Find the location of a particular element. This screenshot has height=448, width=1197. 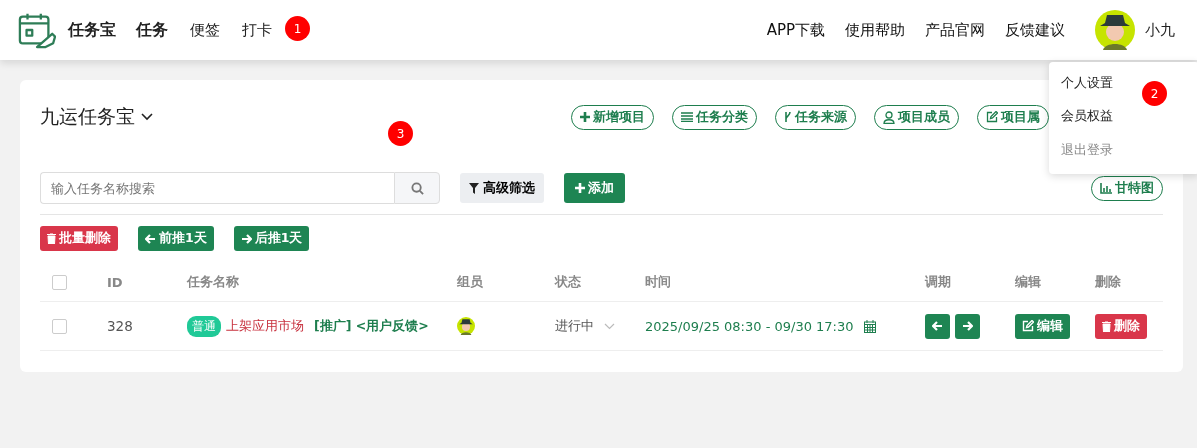

search-button is located at coordinates (417, 188).